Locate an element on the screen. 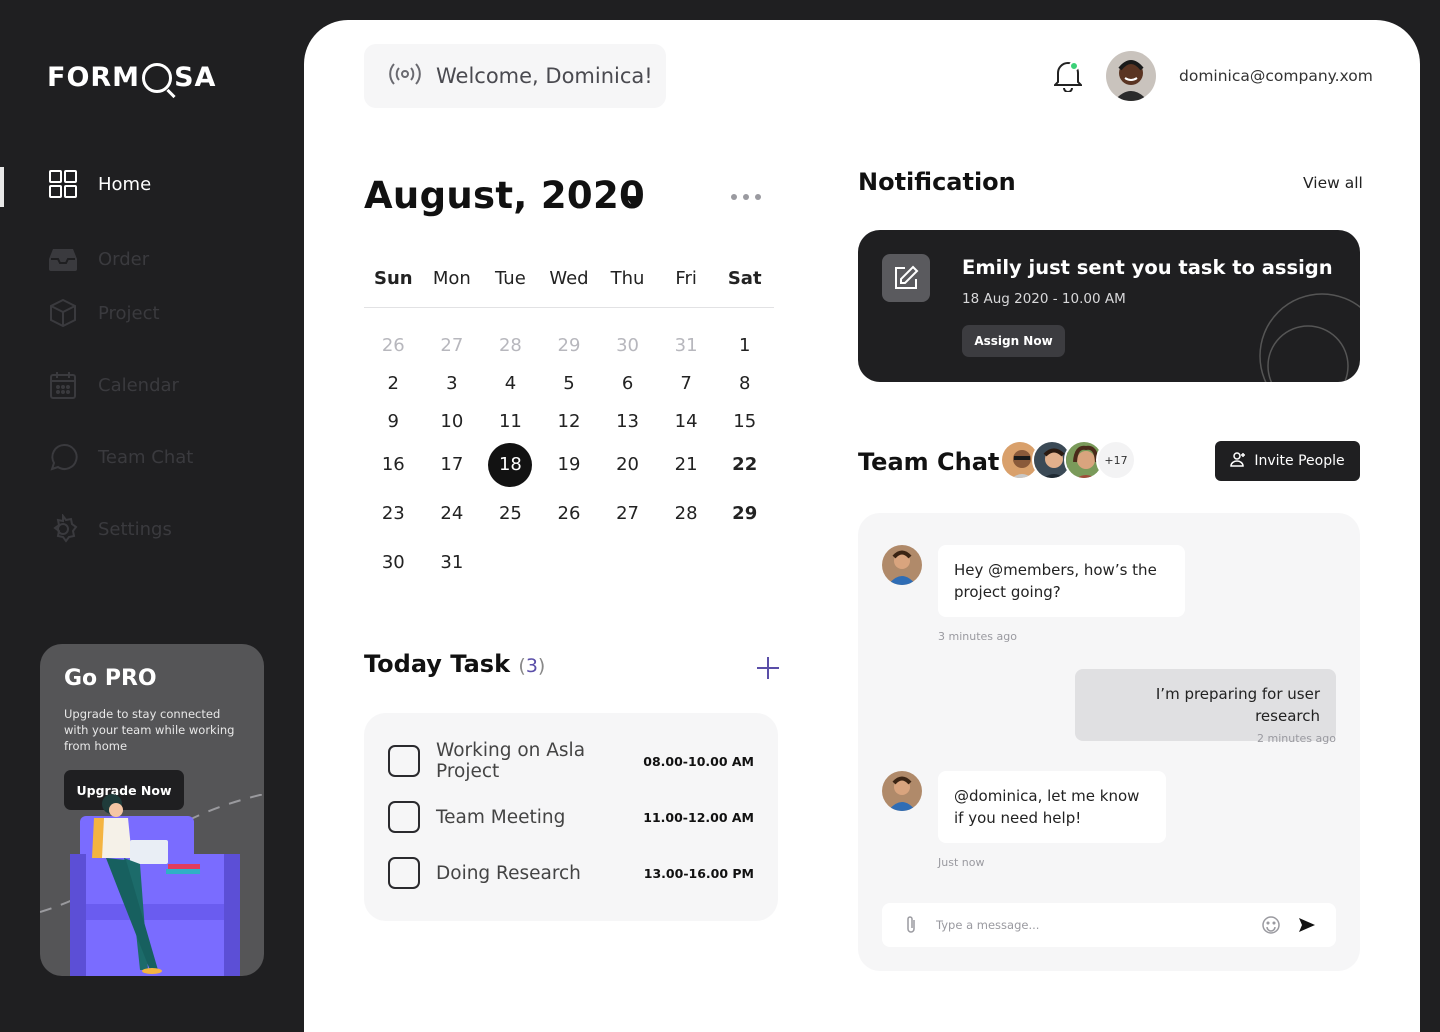 The width and height of the screenshot is (1440, 1032). calendar-day: 4 is located at coordinates (510, 383).